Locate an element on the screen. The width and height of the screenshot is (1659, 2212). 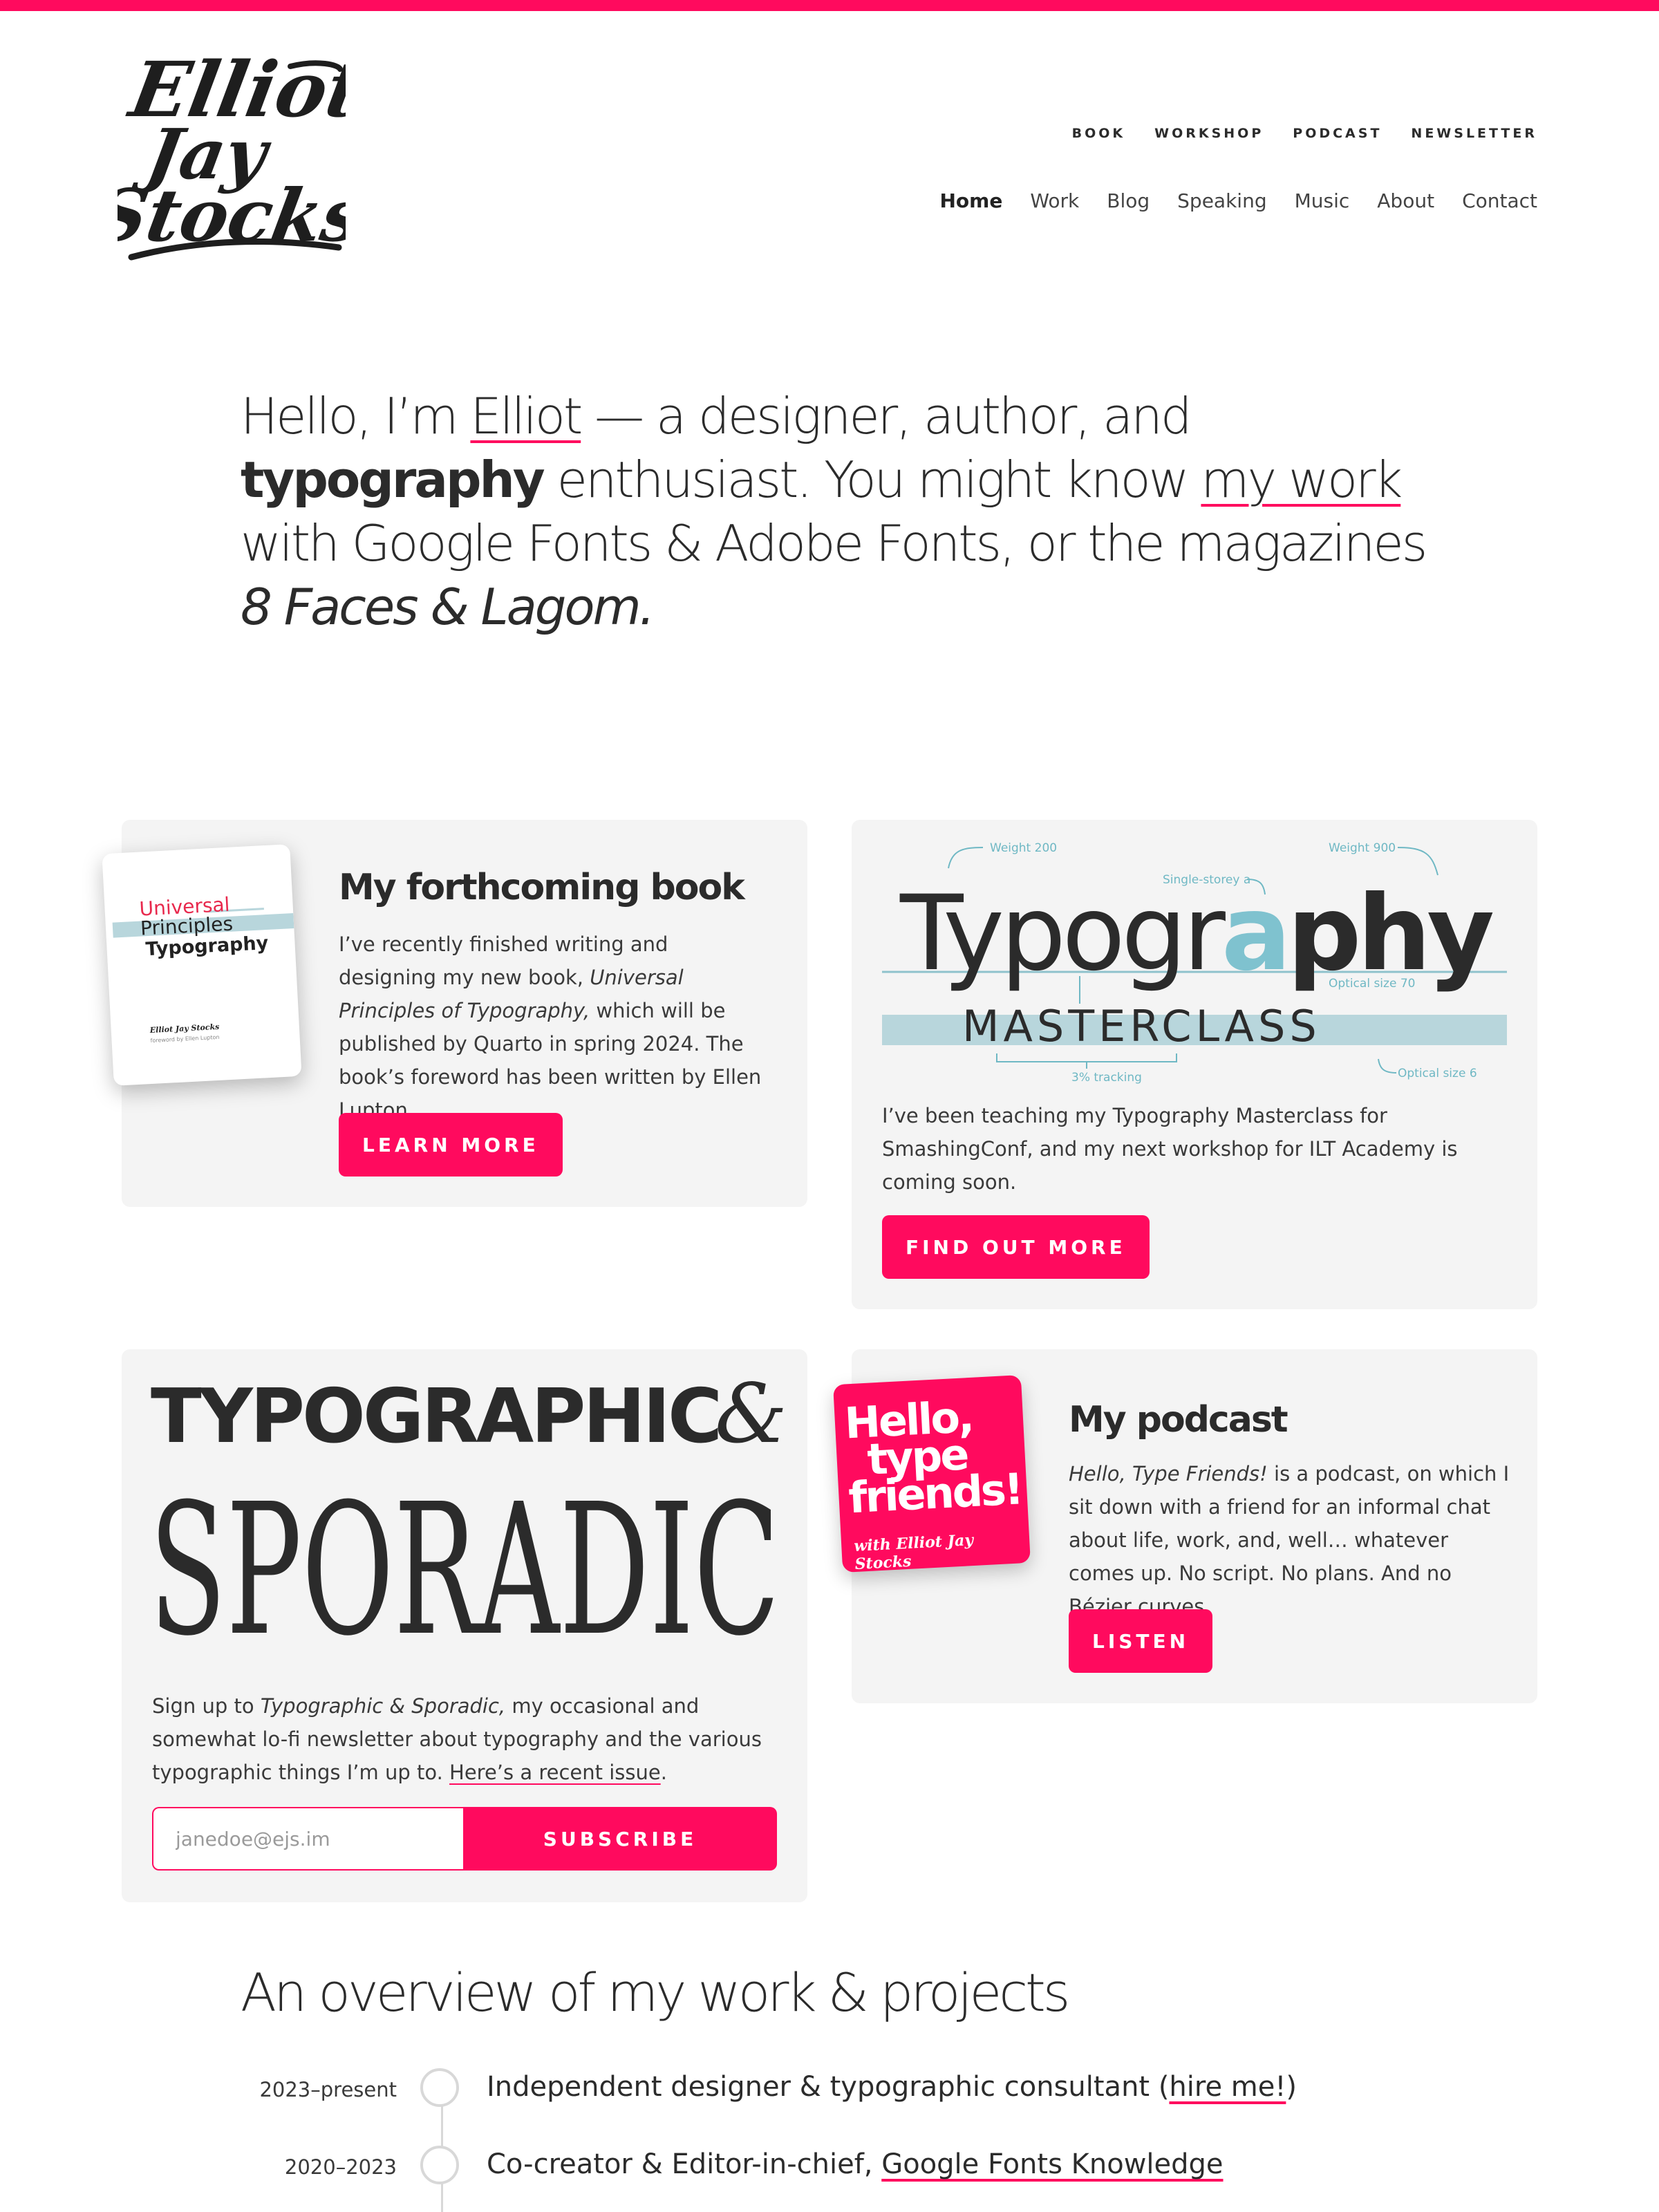
ann-optical-70: Optical size 70 is located at coordinates (1372, 984).